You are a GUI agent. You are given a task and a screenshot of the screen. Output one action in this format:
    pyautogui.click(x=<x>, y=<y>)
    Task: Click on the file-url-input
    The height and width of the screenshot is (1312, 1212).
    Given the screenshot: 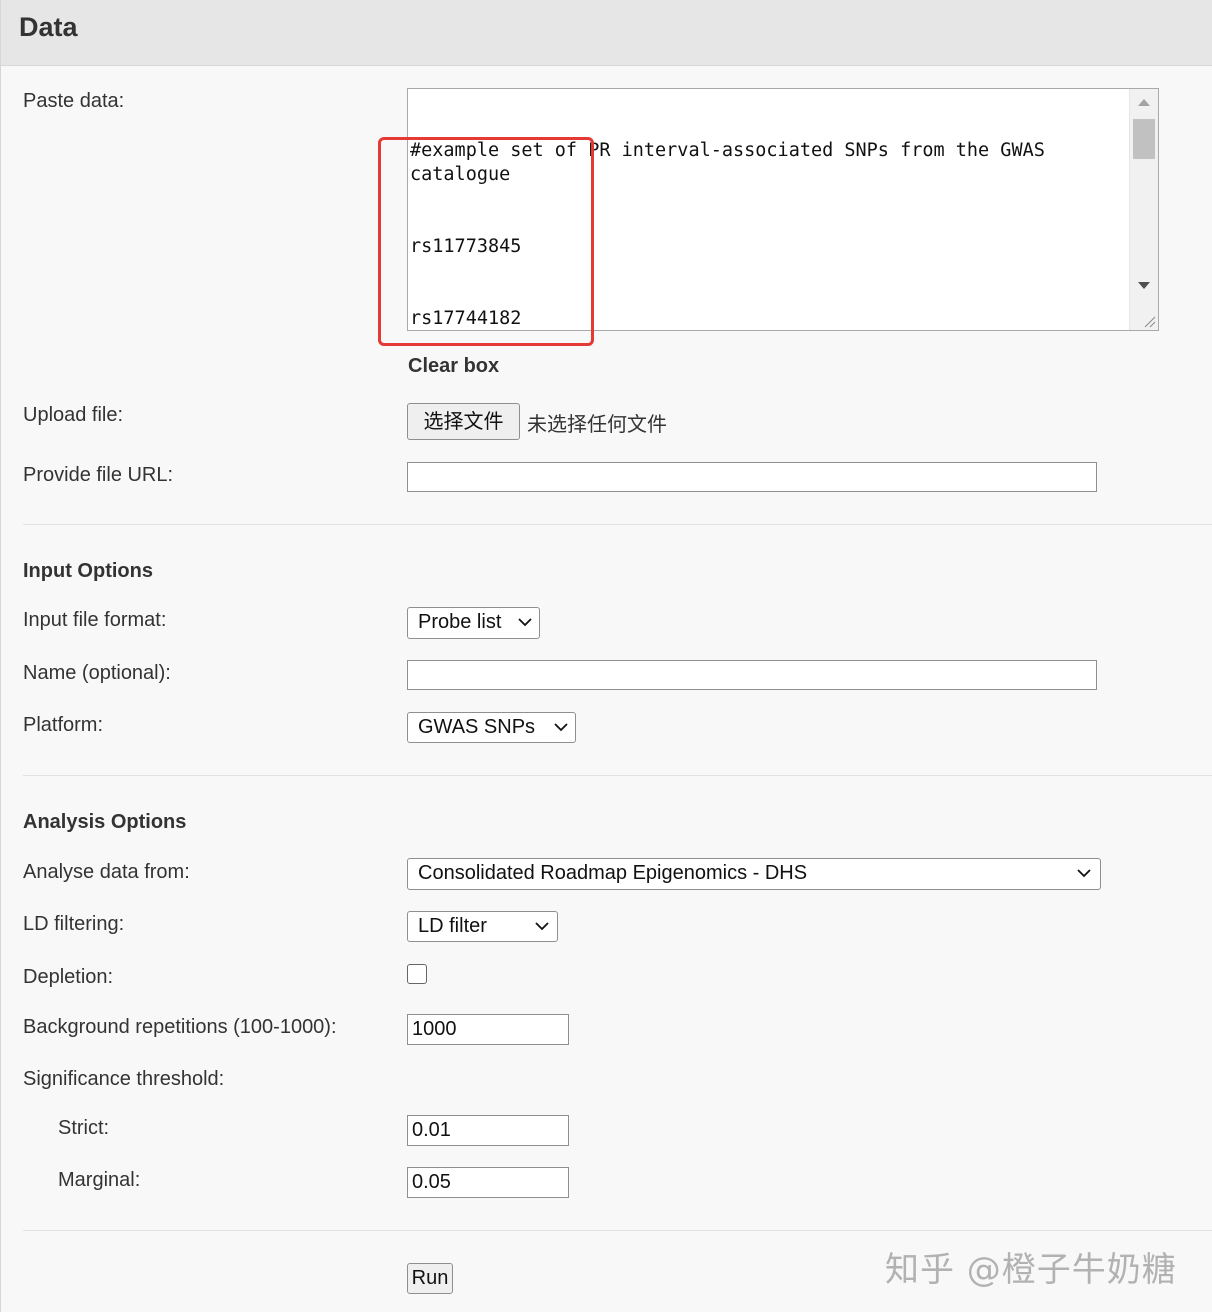 What is the action you would take?
    pyautogui.click(x=752, y=477)
    